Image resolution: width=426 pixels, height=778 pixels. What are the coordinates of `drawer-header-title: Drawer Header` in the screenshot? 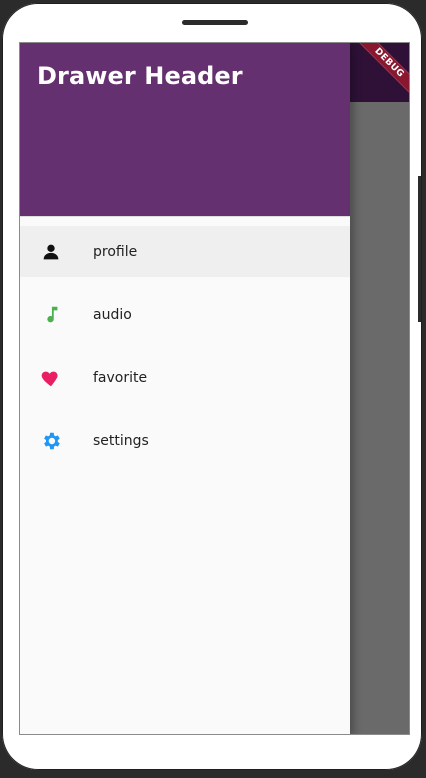 It's located at (140, 76).